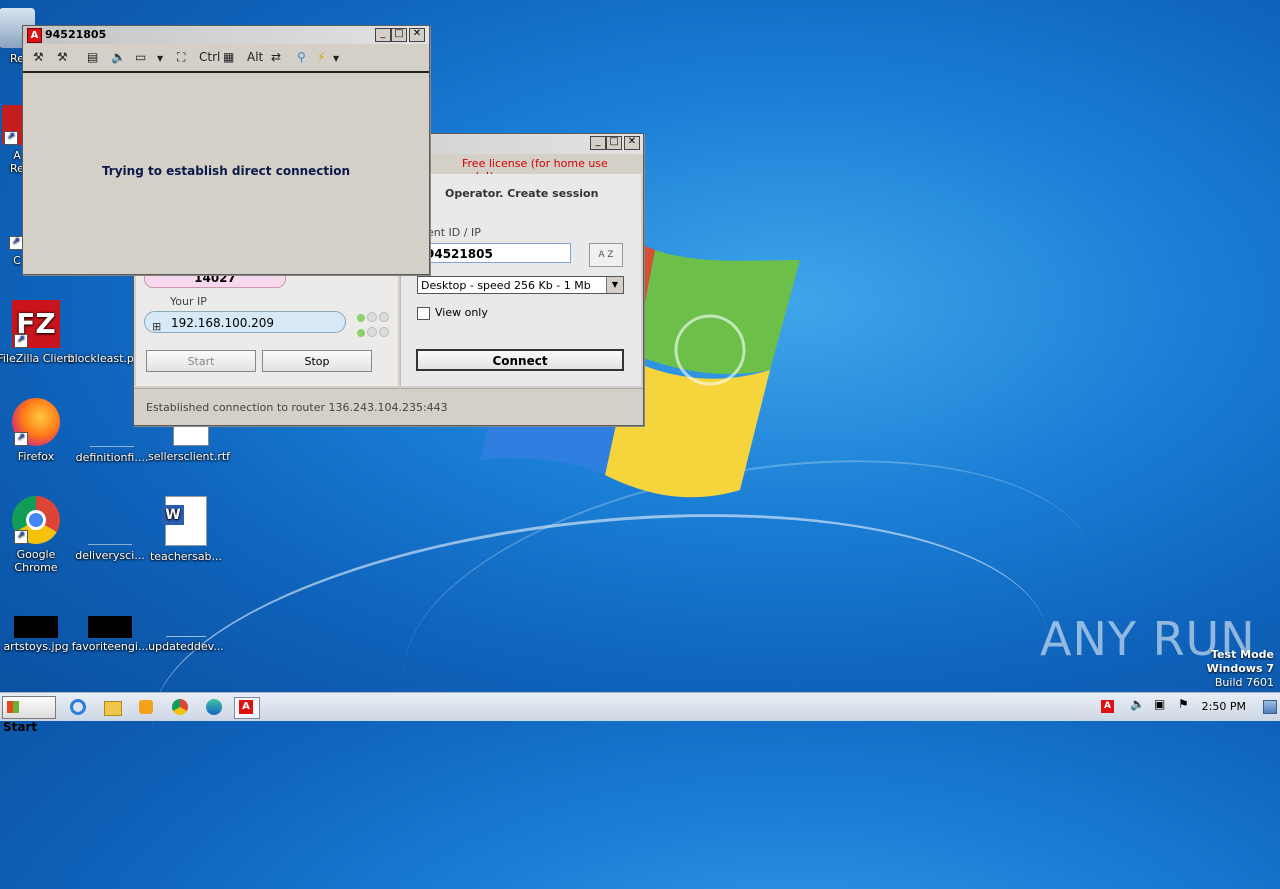  What do you see at coordinates (301, 57) in the screenshot?
I see `wand-icon: ⚲` at bounding box center [301, 57].